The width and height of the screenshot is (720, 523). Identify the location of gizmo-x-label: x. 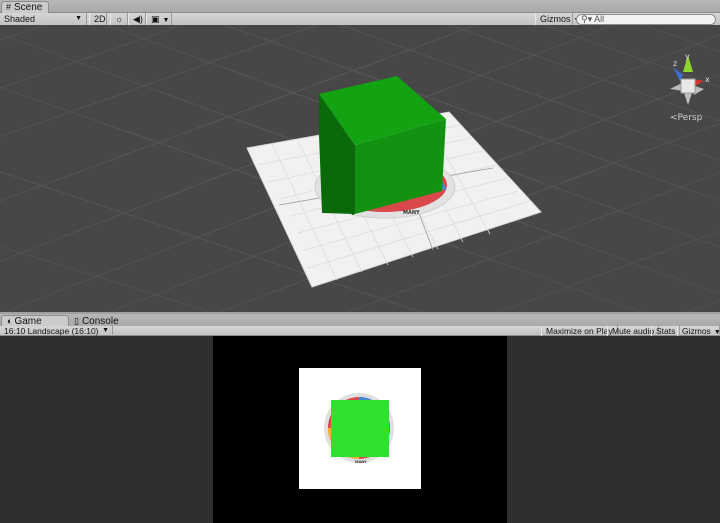
(707, 79).